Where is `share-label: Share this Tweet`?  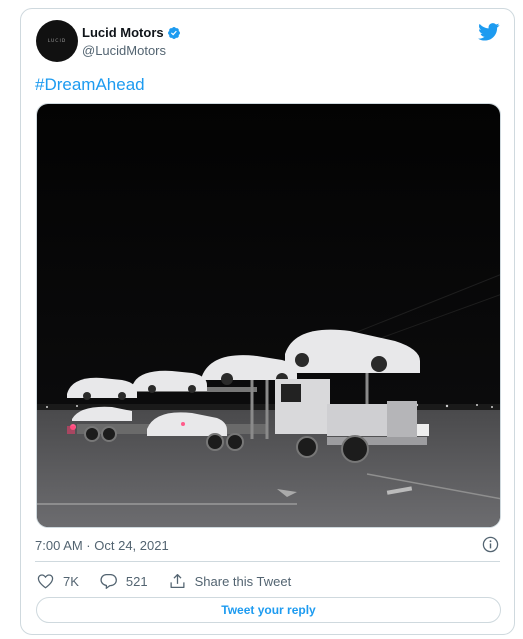 share-label: Share this Tweet is located at coordinates (243, 581).